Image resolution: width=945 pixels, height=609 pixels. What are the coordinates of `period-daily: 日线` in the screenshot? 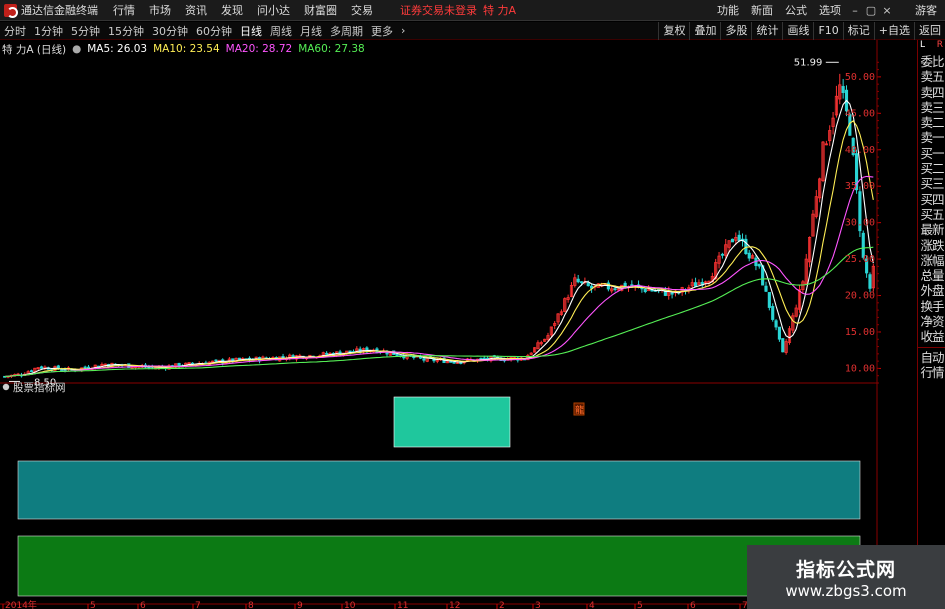 It's located at (251, 31).